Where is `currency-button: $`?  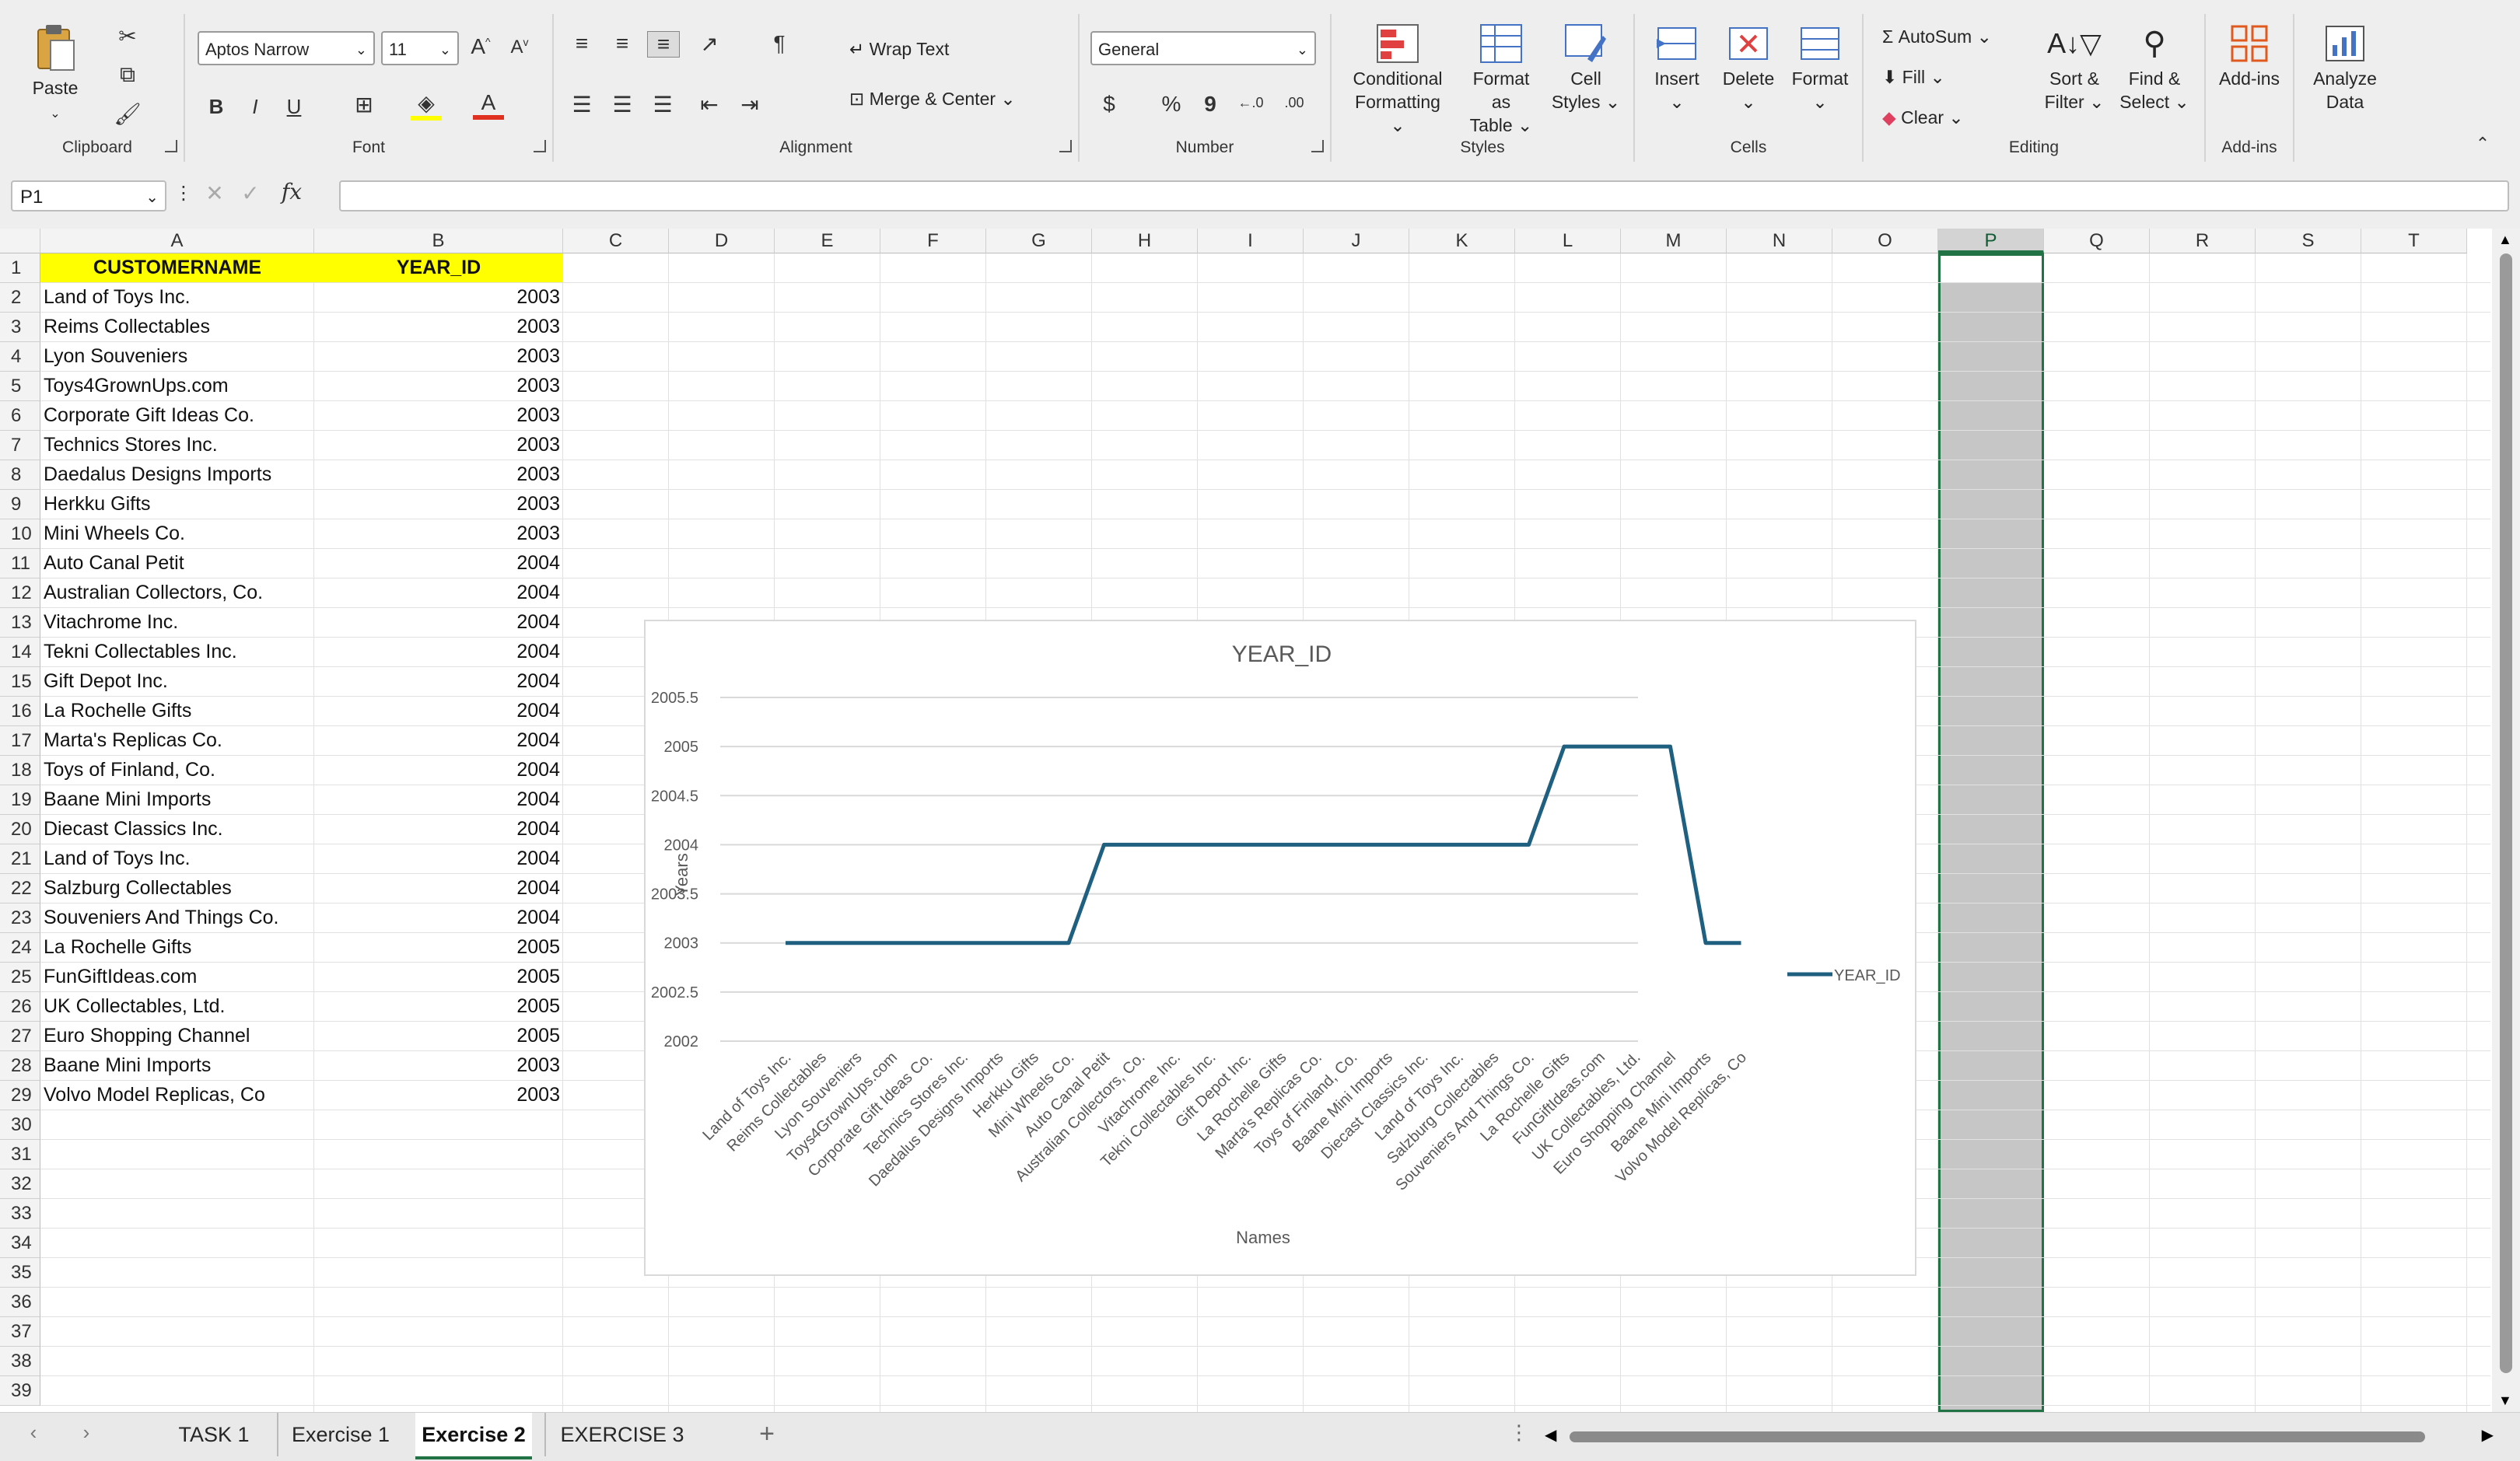 currency-button: $ is located at coordinates (1109, 105).